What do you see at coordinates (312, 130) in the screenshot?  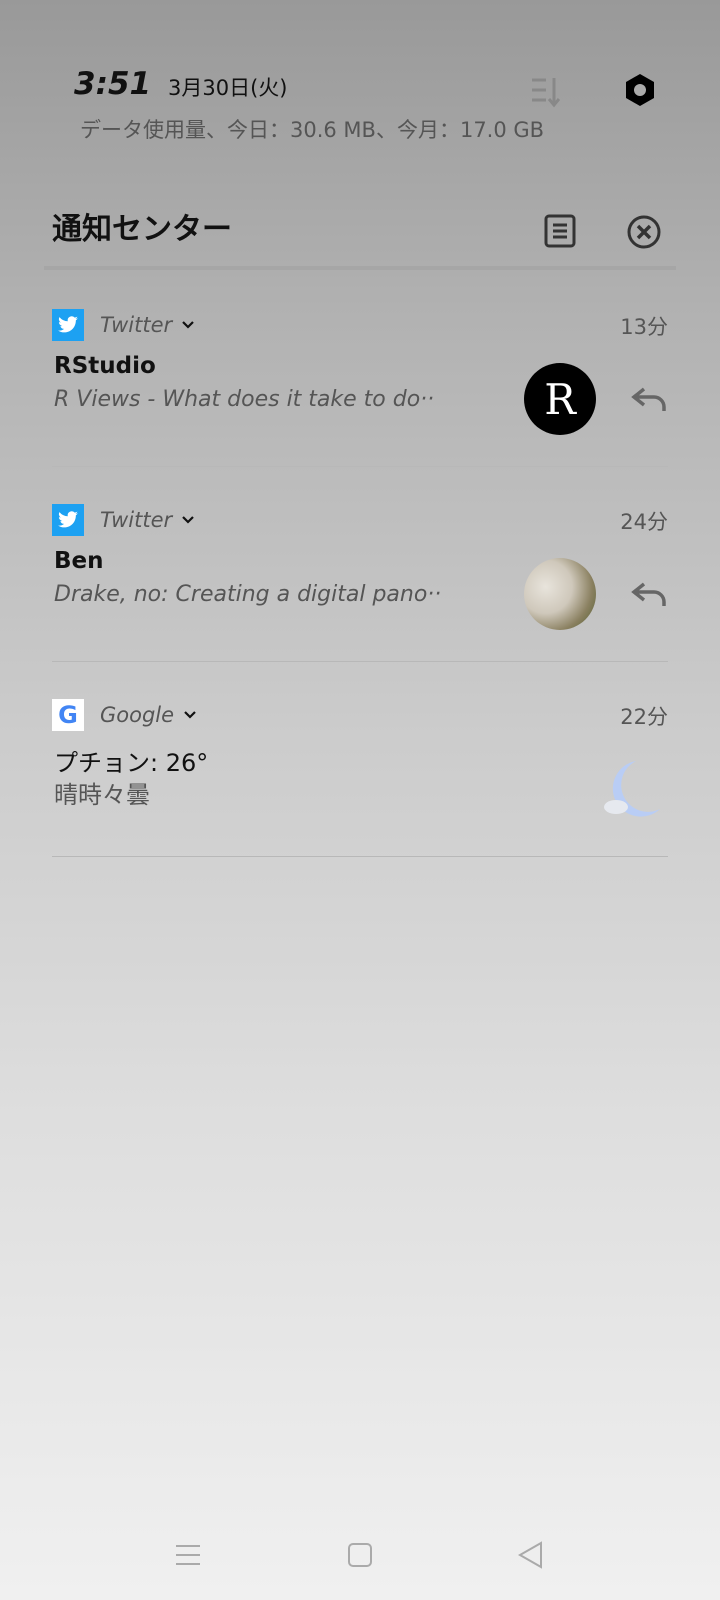 I see `data-usage: データ使用量、今日：30.6 MB、今月：17.0 GB` at bounding box center [312, 130].